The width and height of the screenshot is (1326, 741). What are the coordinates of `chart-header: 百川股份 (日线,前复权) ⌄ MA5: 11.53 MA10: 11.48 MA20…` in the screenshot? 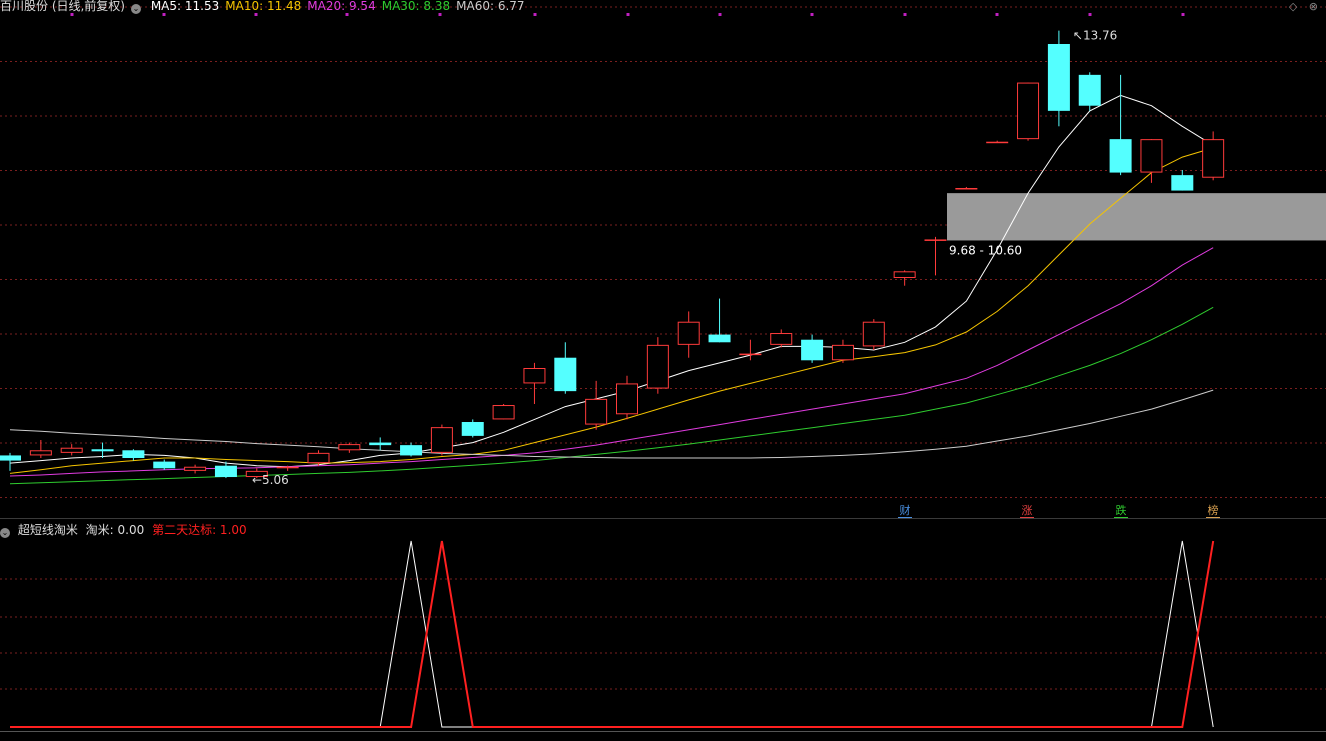 It's located at (268, 7).